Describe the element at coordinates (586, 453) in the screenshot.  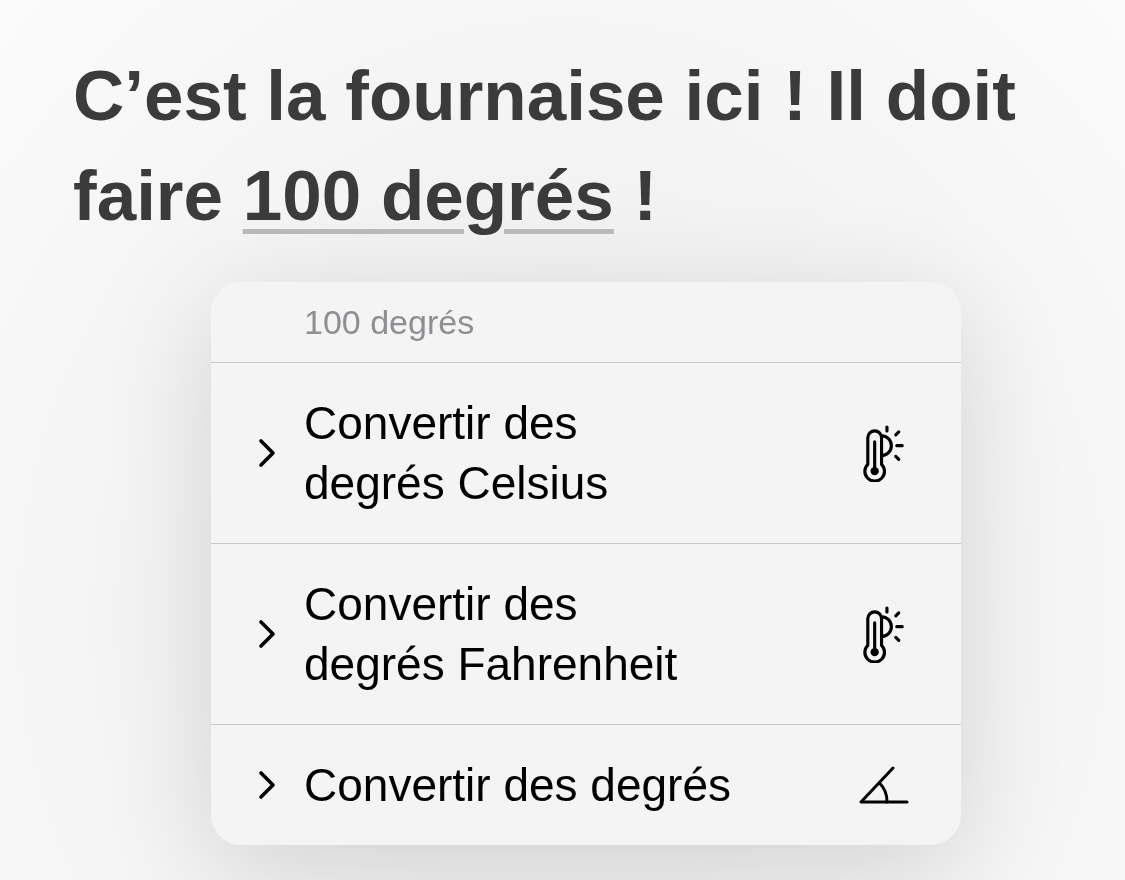
I see `menu-item: Convertir des degrés Celsius` at that location.